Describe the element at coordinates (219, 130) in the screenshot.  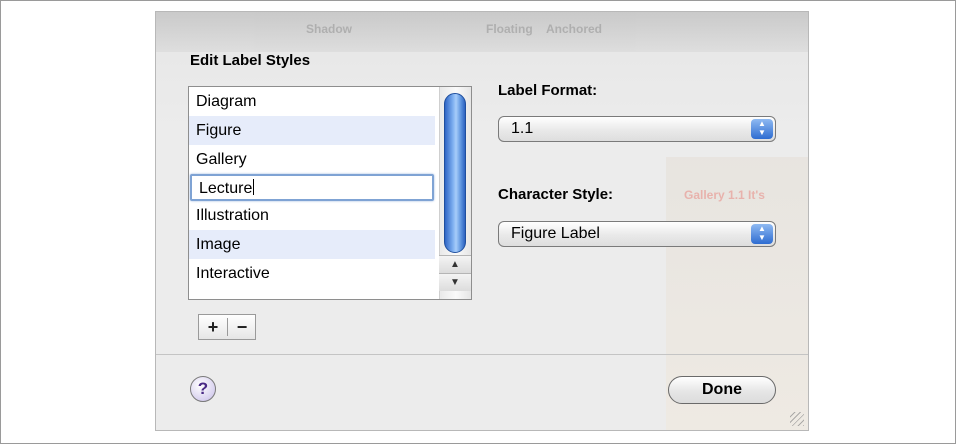
I see `list-item-label: Figure` at that location.